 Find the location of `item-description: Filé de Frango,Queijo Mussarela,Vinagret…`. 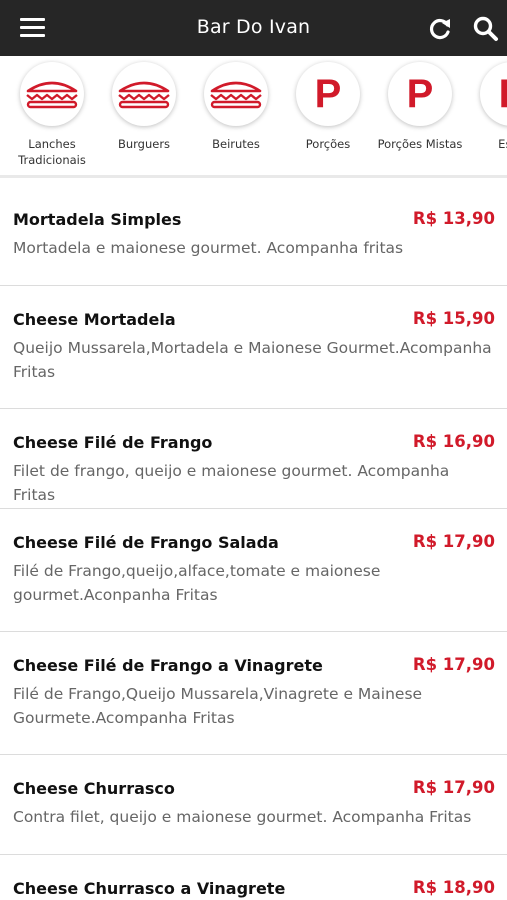

item-description: Filé de Frango,Queijo Mussarela,Vinagret… is located at coordinates (218, 706).